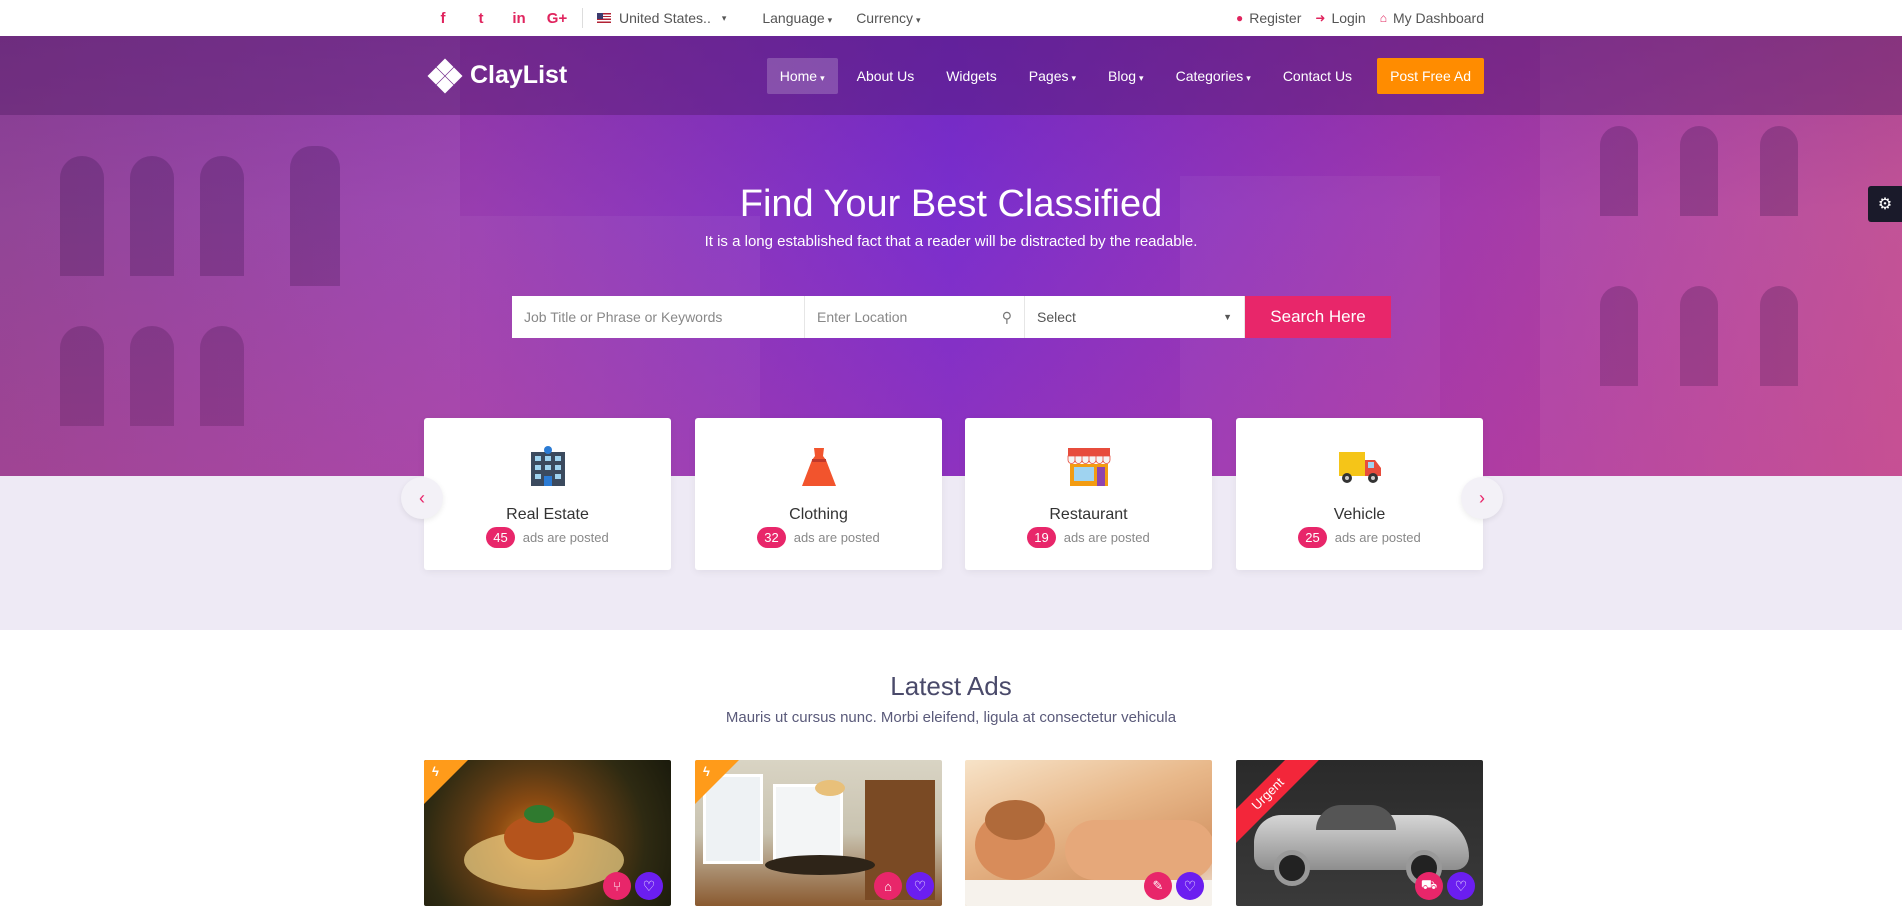 The height and width of the screenshot is (918, 1902). What do you see at coordinates (1318, 317) in the screenshot?
I see `search-button: Search Here` at bounding box center [1318, 317].